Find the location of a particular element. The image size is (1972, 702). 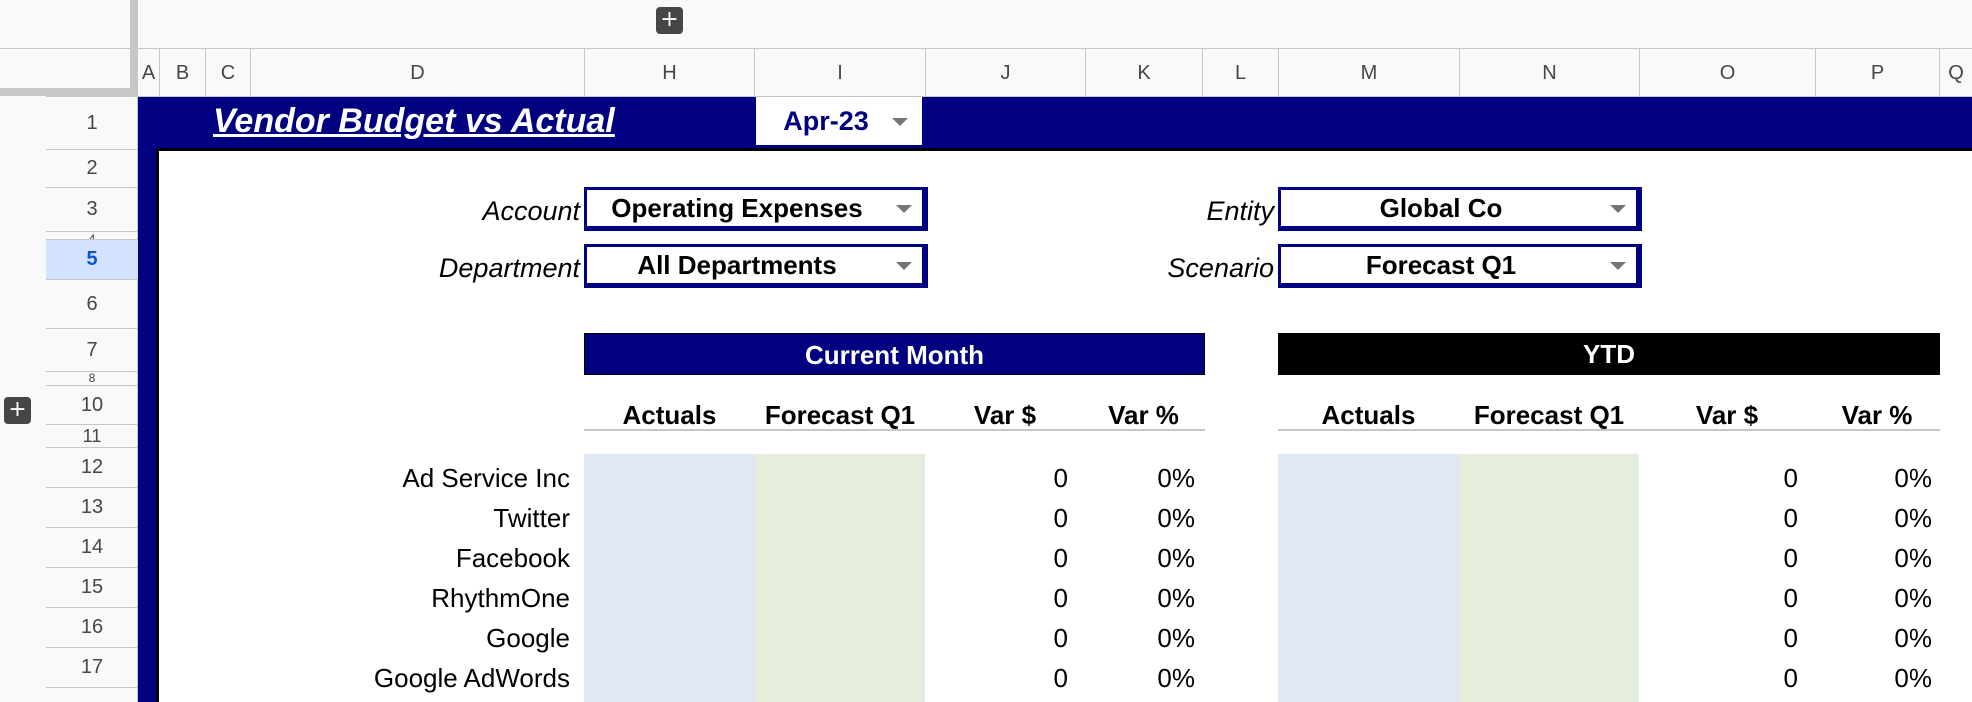

month-dropdown: Apr-23 is located at coordinates (839, 121).